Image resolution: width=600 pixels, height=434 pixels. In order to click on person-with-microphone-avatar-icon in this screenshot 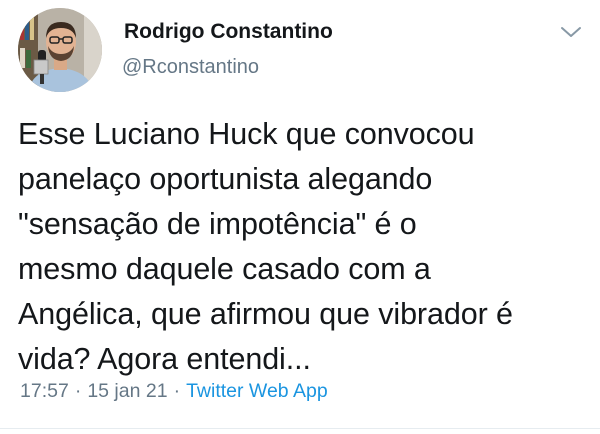, I will do `click(60, 50)`.